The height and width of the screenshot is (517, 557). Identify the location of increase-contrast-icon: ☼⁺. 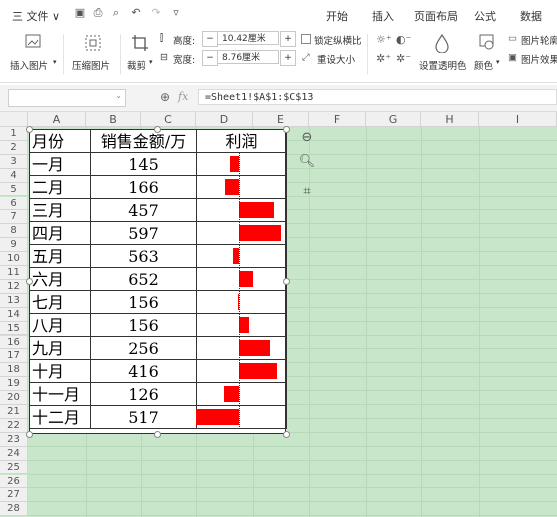
(384, 39).